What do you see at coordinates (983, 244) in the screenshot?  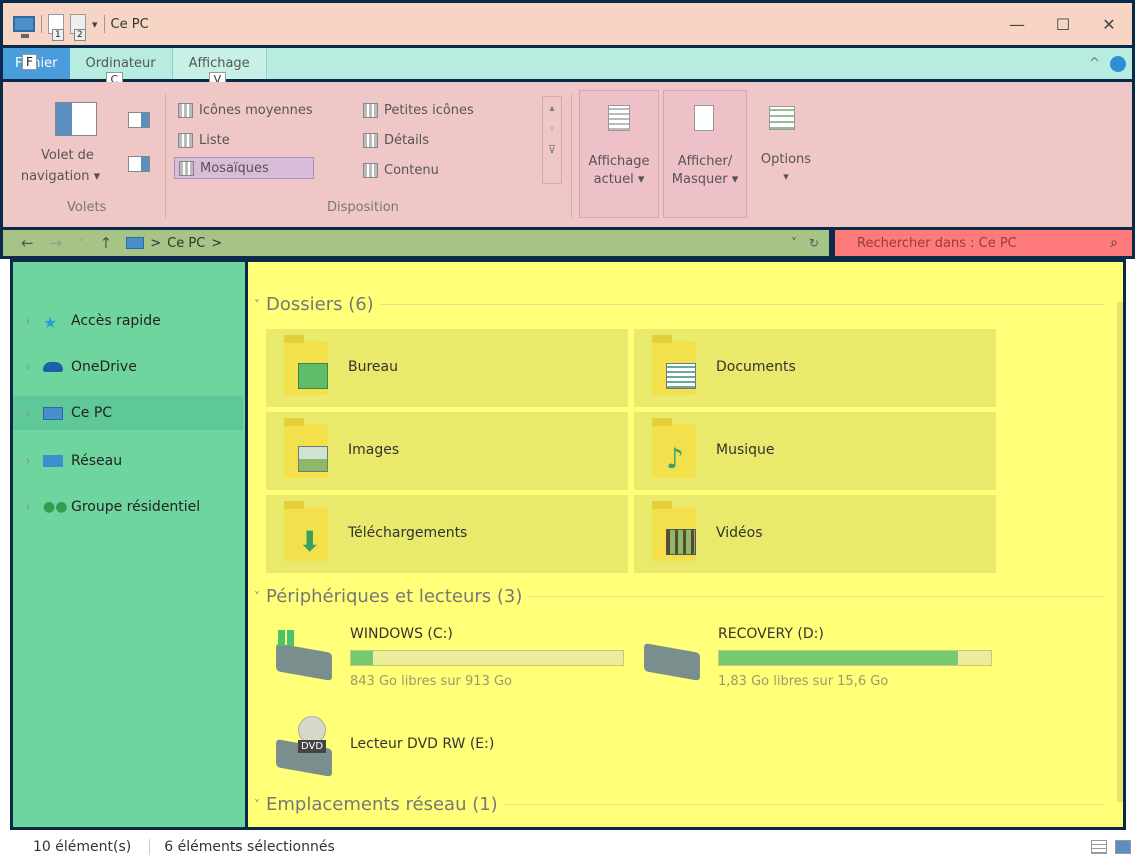 I see `search-input: Rechercher dans : Ce PC ⌕` at bounding box center [983, 244].